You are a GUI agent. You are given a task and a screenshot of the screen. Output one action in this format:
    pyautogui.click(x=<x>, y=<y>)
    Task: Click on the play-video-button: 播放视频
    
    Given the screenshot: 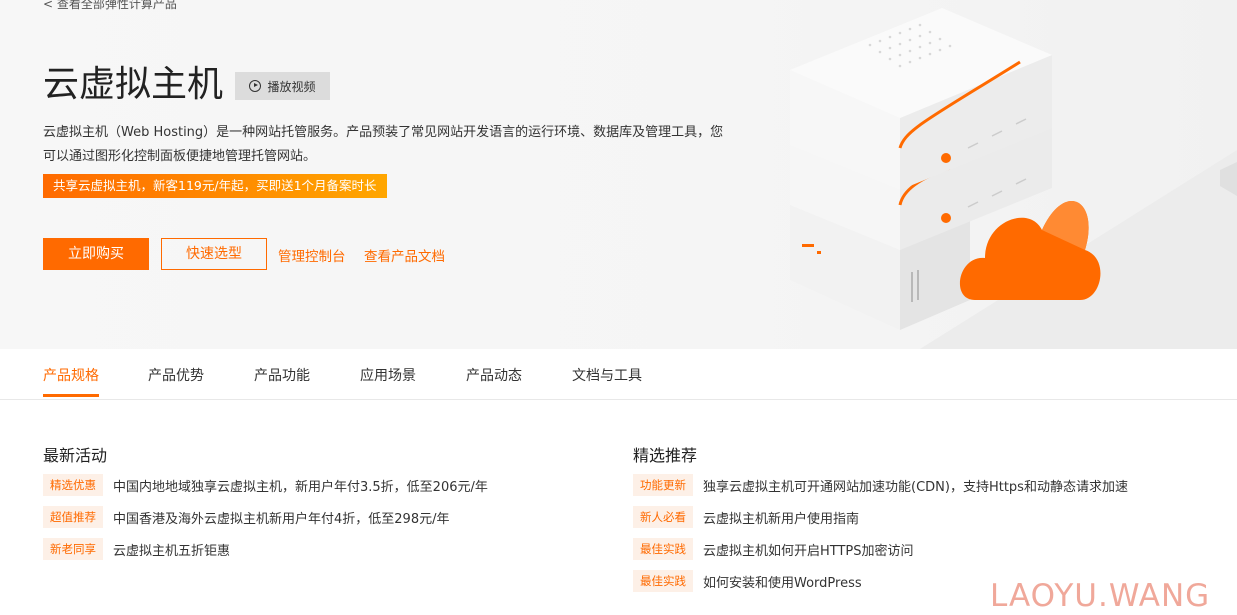 What is the action you would take?
    pyautogui.click(x=282, y=86)
    